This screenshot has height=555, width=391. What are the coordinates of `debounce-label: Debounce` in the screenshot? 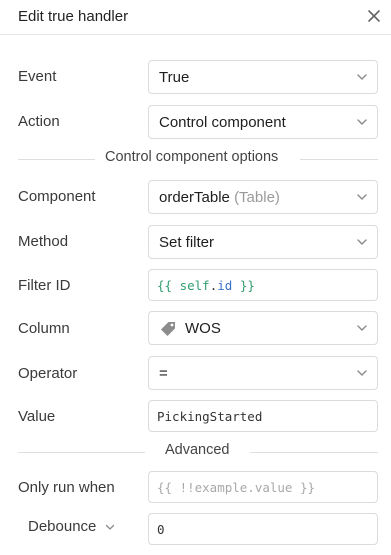 It's located at (62, 526).